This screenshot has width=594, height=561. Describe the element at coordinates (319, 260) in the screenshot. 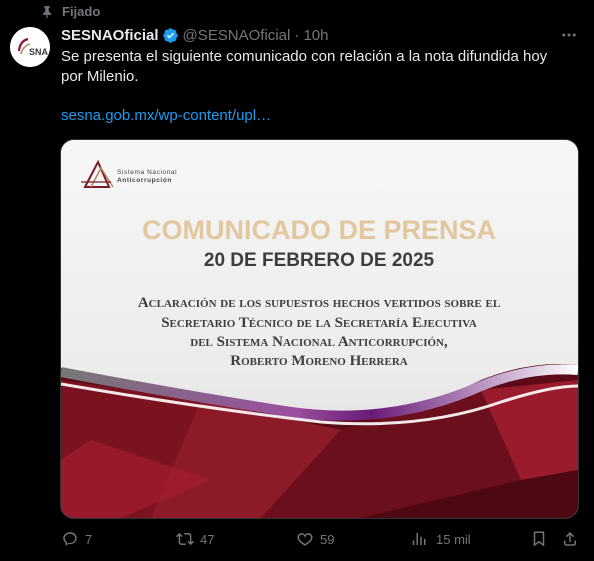

I see `press-date: 20 DE FEBRERO DE 2025` at that location.